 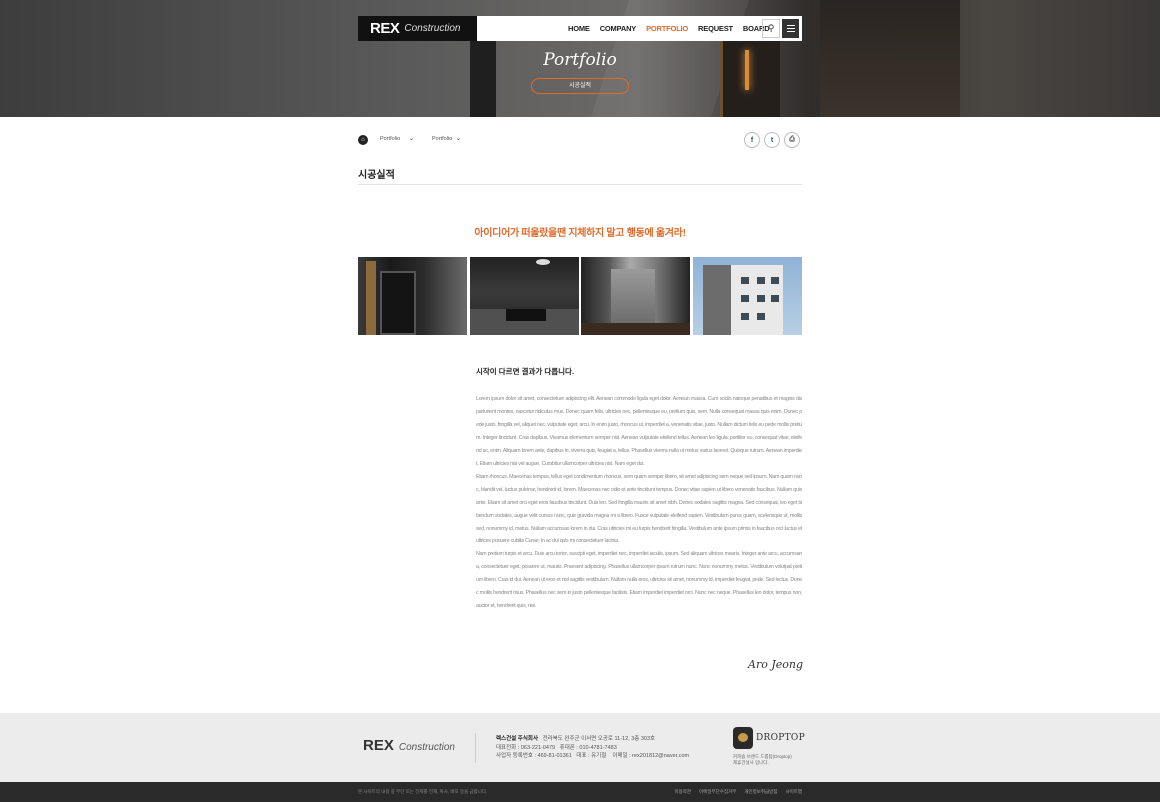 I want to click on company-mobile: 휴대폰 : 010-4781-7483, so click(x=588, y=747).